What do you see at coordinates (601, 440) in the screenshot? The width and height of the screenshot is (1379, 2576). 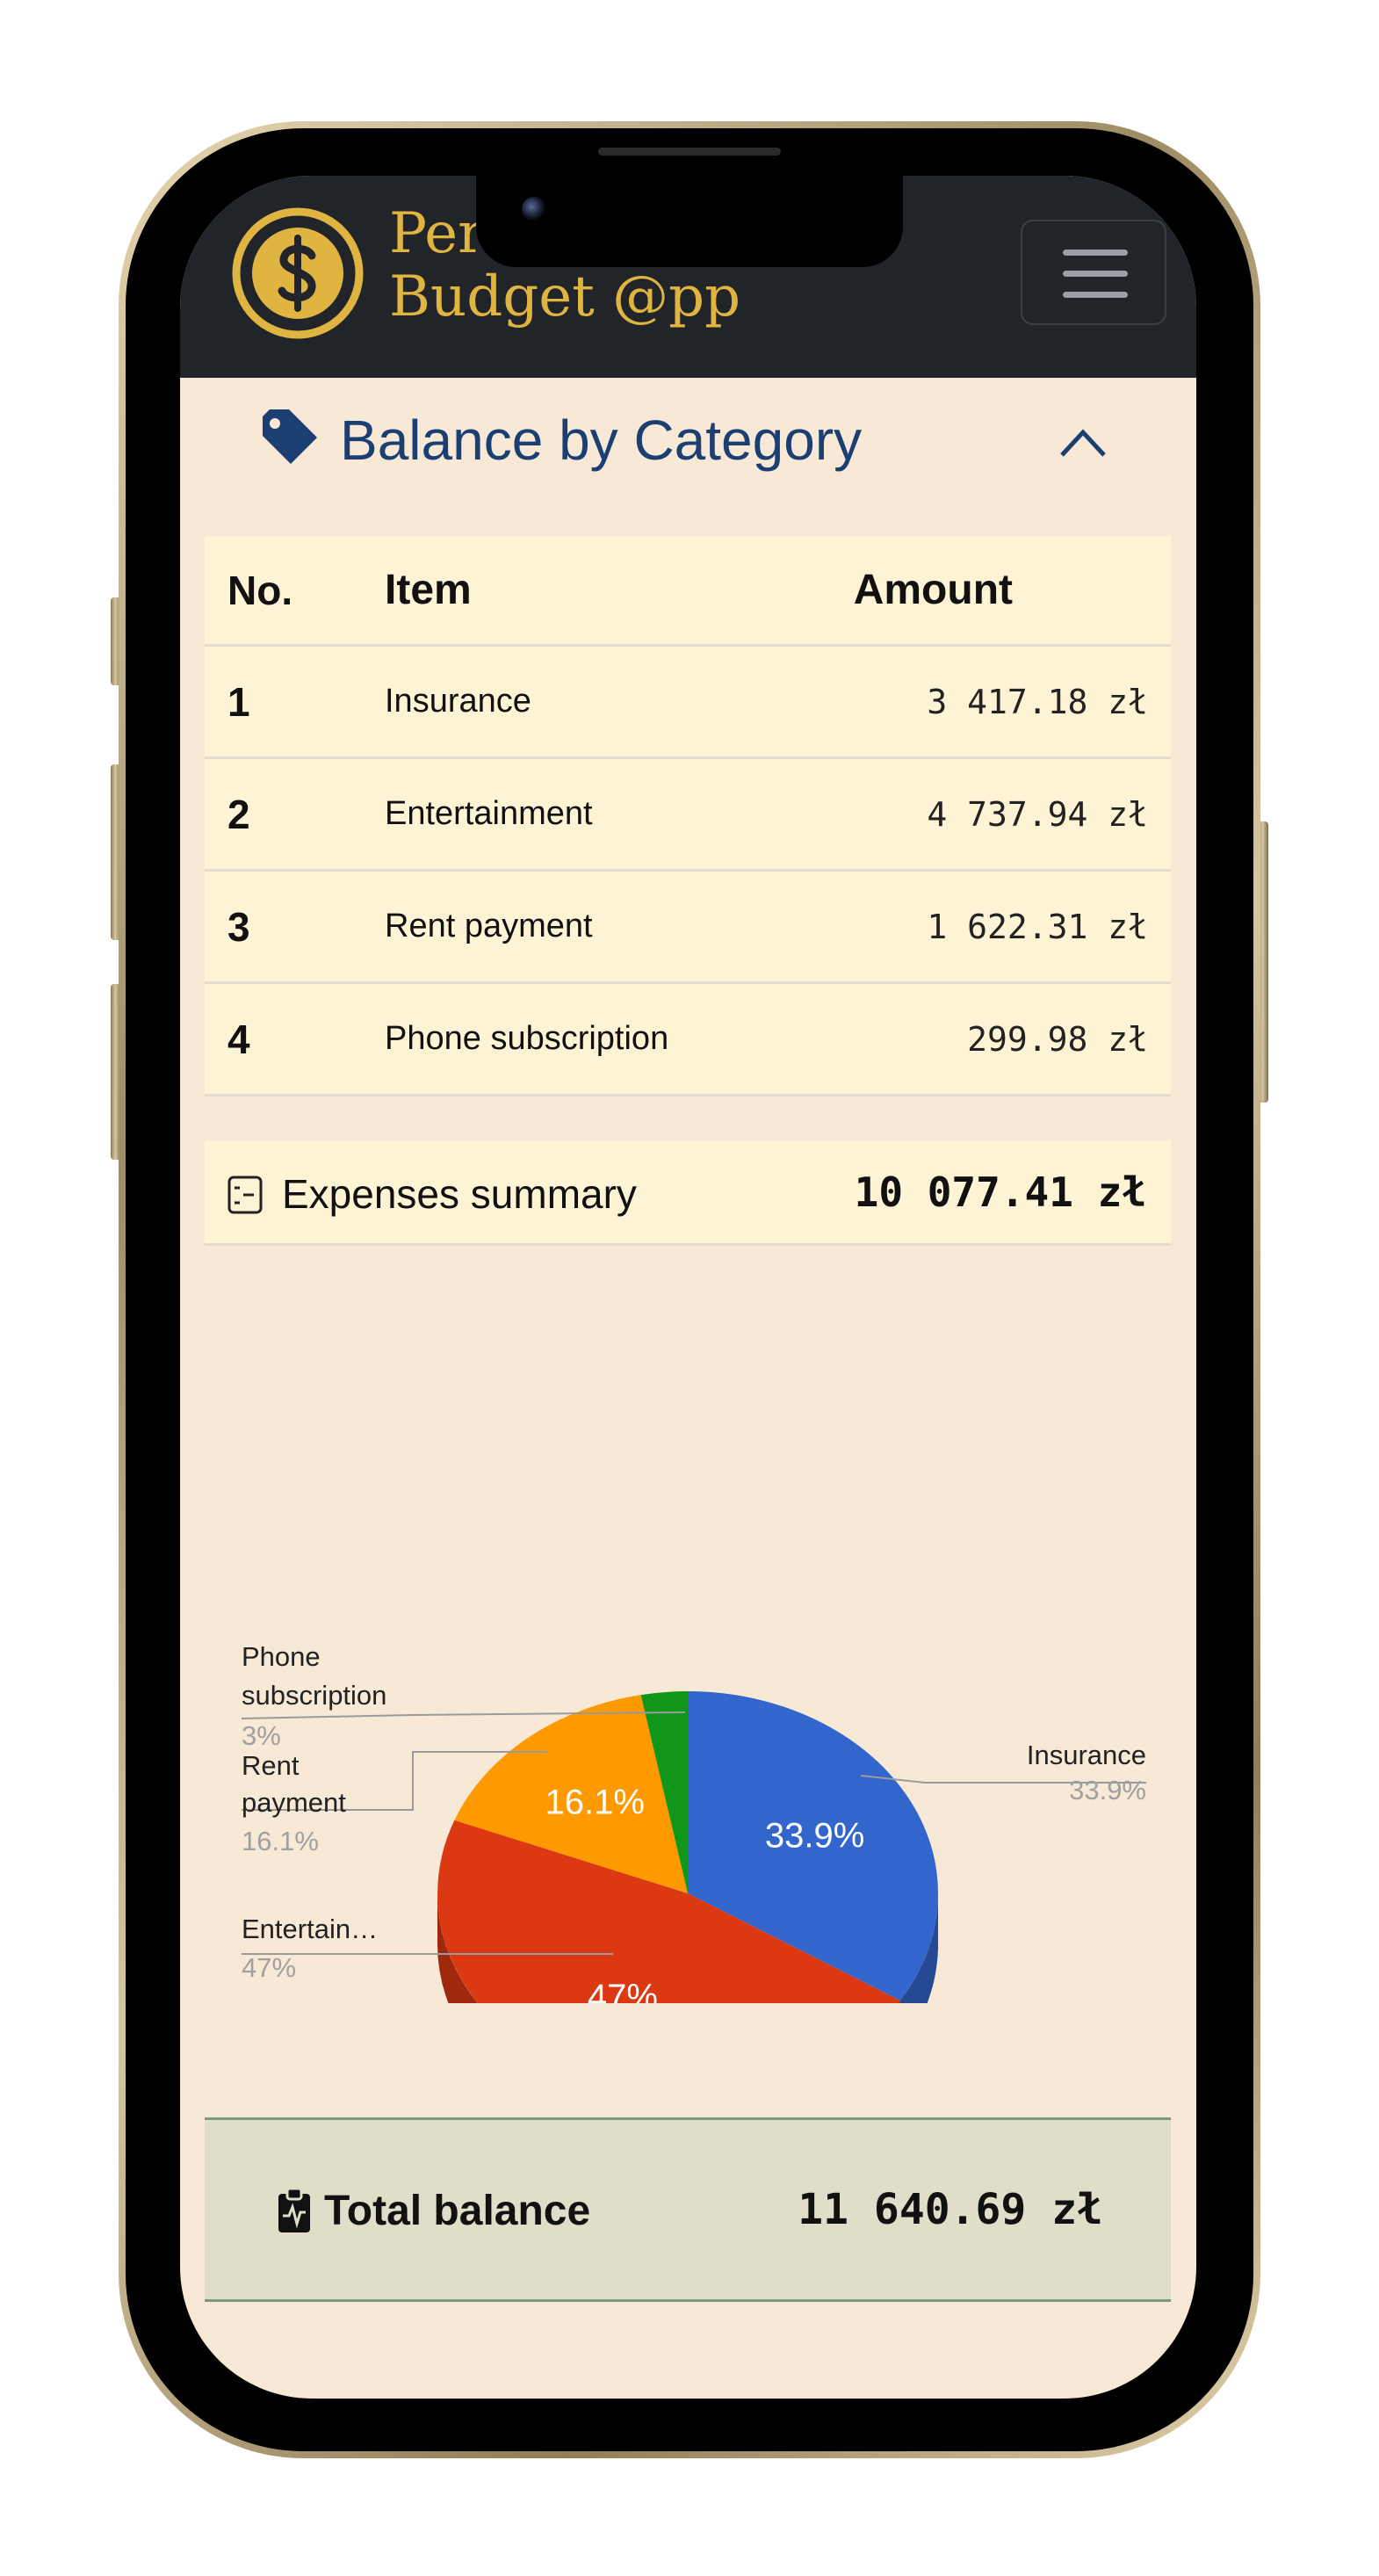 I see `section-title: Balance by Category` at bounding box center [601, 440].